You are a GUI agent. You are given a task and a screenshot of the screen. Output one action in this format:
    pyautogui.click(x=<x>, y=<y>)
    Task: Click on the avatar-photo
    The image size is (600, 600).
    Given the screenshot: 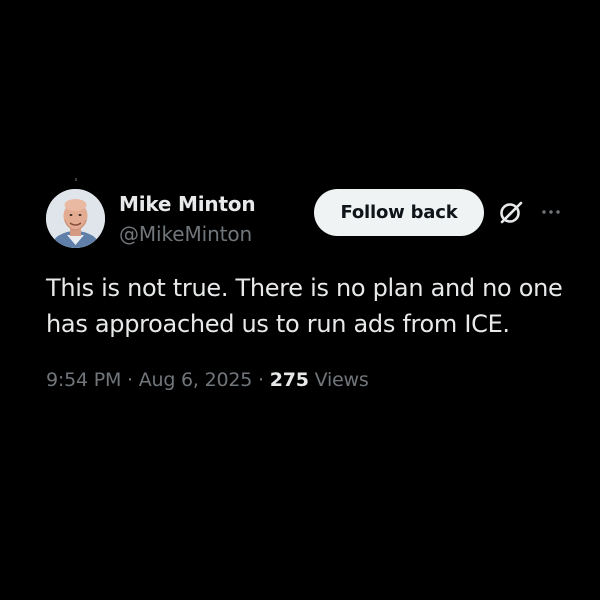 What is the action you would take?
    pyautogui.click(x=75, y=218)
    